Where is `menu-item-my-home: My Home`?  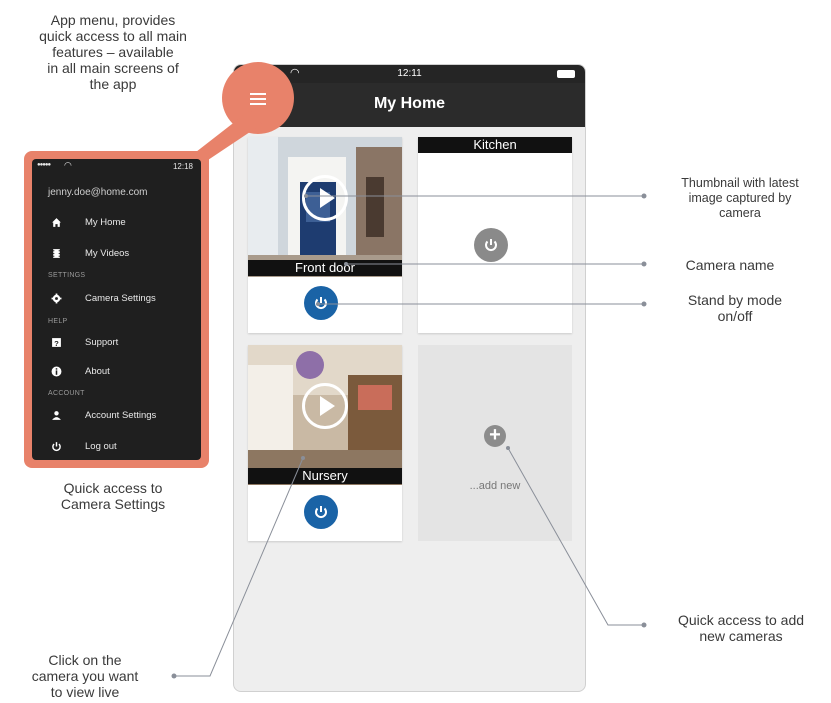 menu-item-my-home: My Home is located at coordinates (116, 223).